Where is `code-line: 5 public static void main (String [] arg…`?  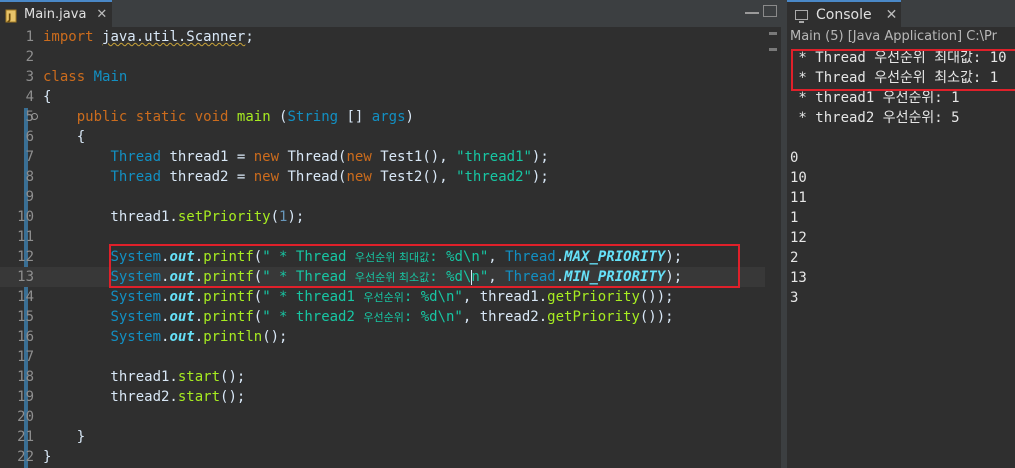
code-line: 5 public static void main (String [] arg… is located at coordinates (382, 117).